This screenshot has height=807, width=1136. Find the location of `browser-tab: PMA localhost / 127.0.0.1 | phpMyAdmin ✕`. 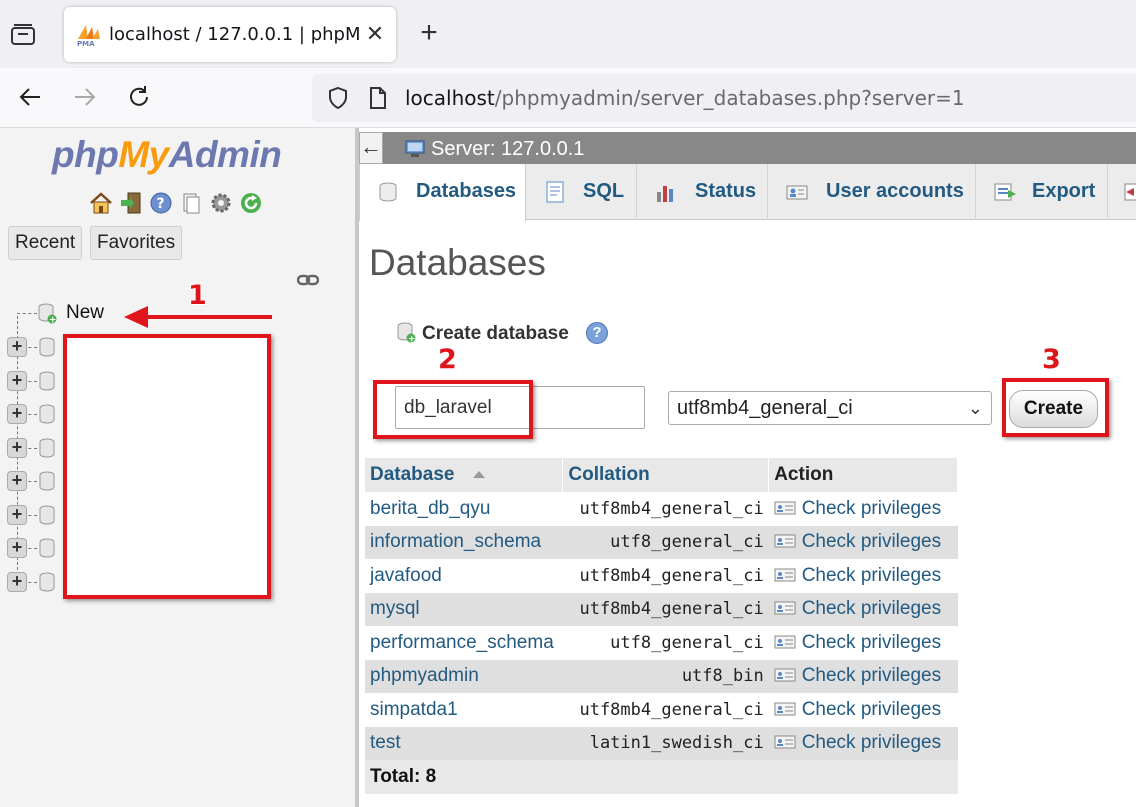

browser-tab: PMA localhost / 127.0.0.1 | phpMyAdmin ✕ is located at coordinates (230, 34).